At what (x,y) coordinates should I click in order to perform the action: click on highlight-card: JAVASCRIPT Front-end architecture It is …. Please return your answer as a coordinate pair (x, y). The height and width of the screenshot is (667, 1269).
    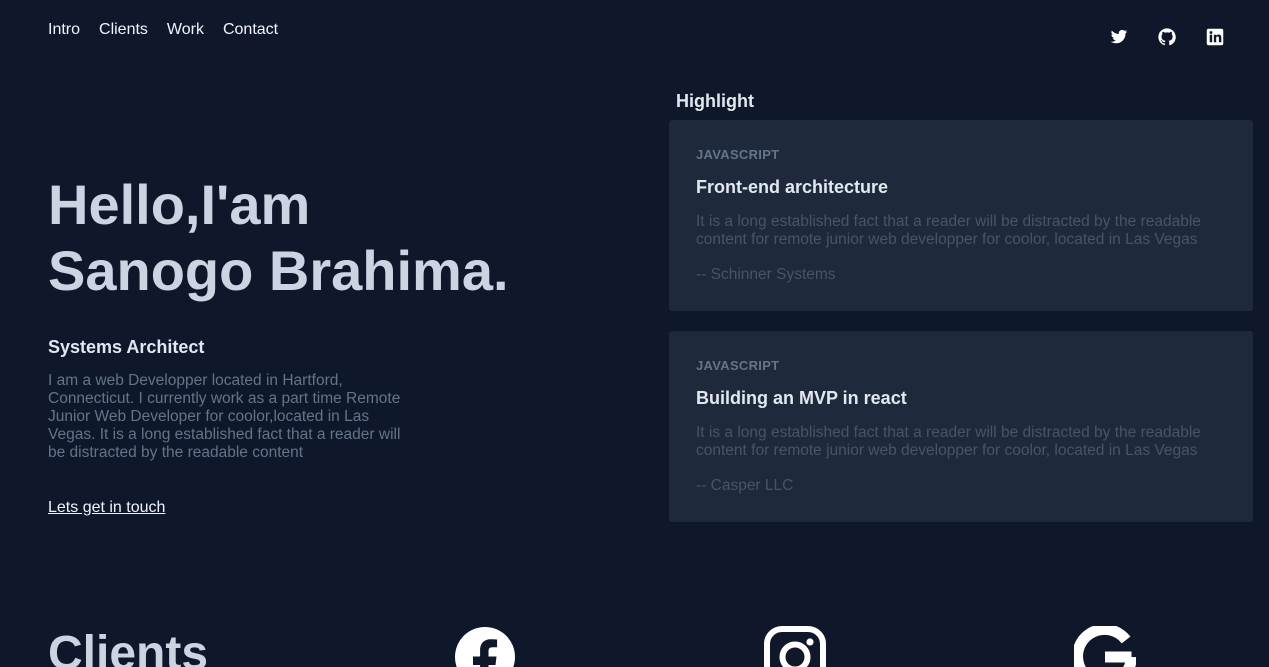
    Looking at the image, I should click on (961, 215).